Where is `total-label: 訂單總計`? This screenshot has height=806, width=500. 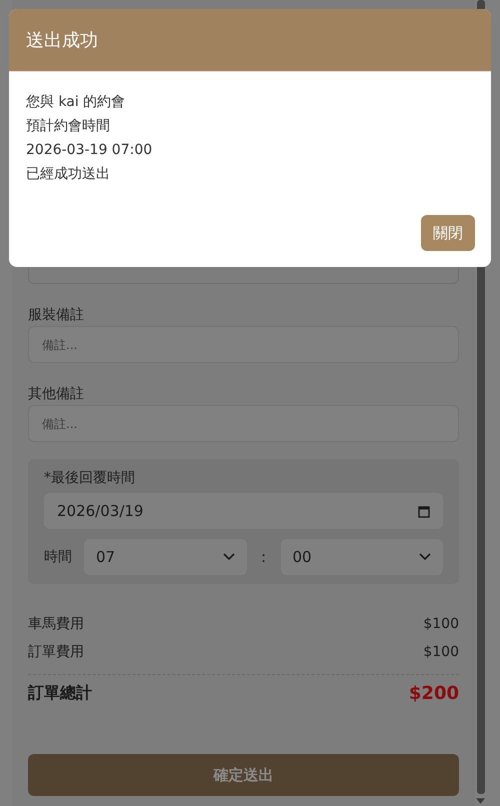 total-label: 訂單總計 is located at coordinates (60, 693).